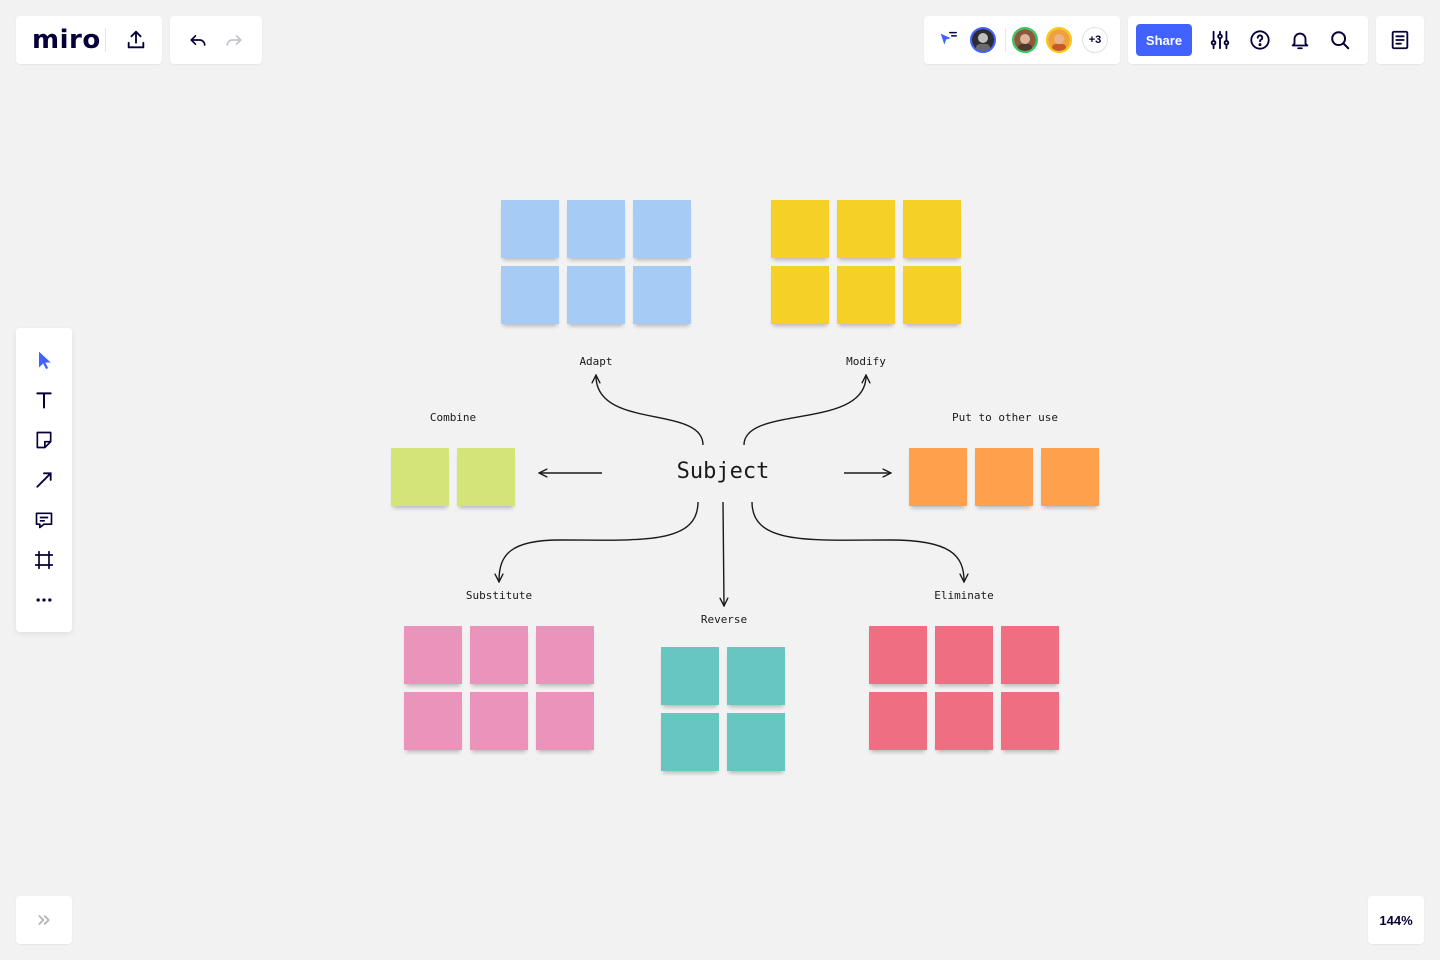  I want to click on connector-modify, so click(804, 411).